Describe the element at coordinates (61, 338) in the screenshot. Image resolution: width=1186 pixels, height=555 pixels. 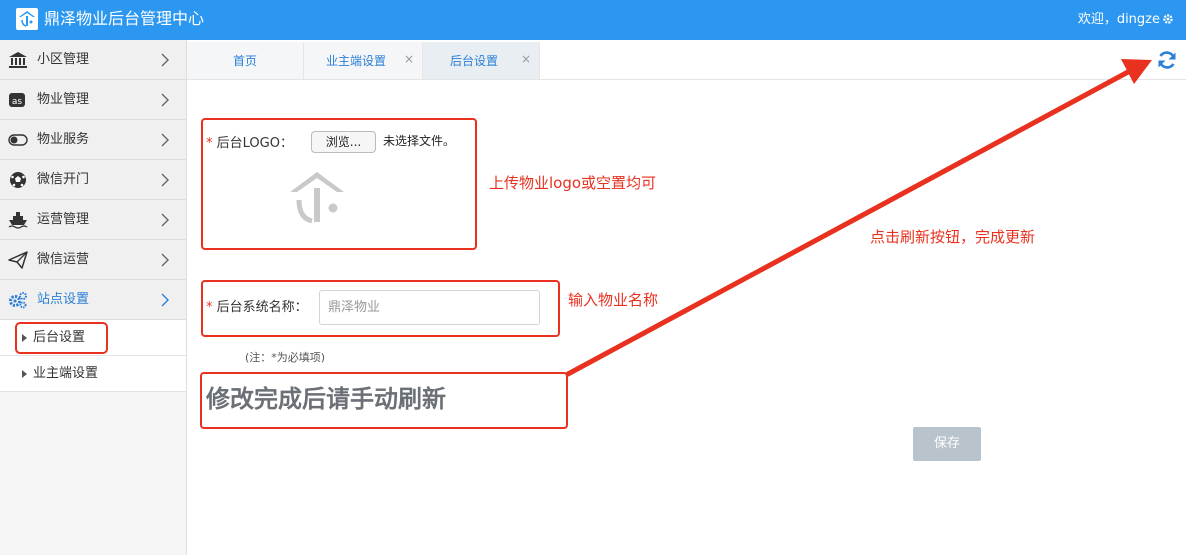
I see `annotation-box-subitem` at that location.